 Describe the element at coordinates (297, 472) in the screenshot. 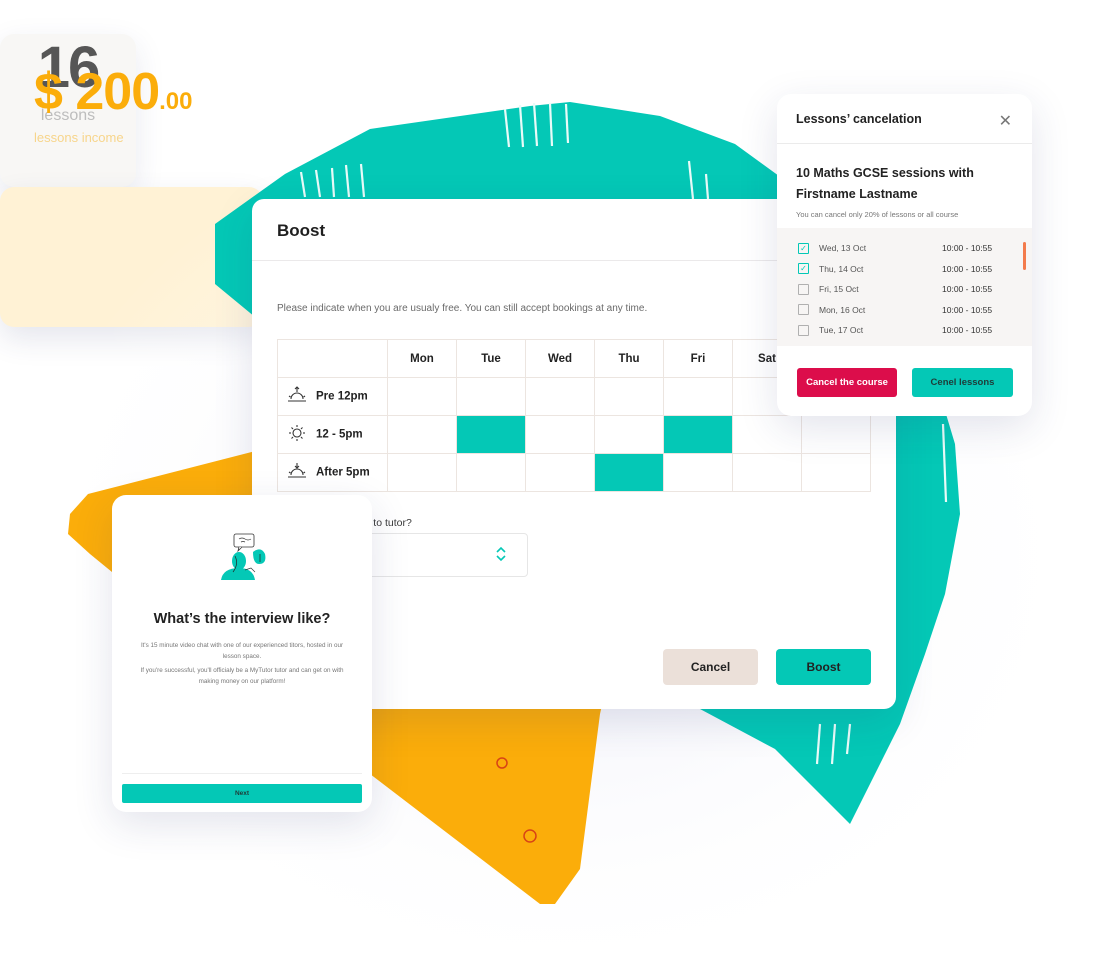

I see `sunset-icon` at that location.